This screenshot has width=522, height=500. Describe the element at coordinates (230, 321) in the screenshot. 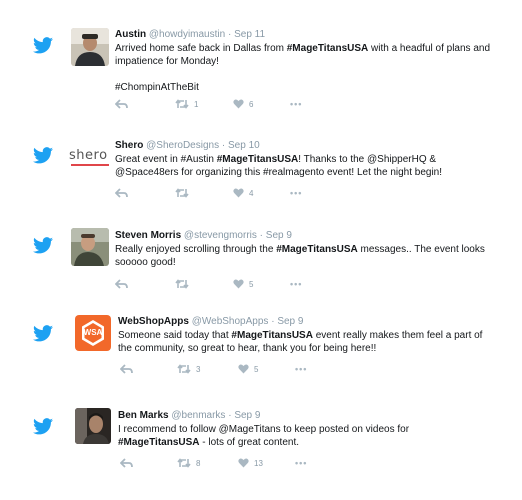

I see `author-handle: @WebShopApps` at that location.